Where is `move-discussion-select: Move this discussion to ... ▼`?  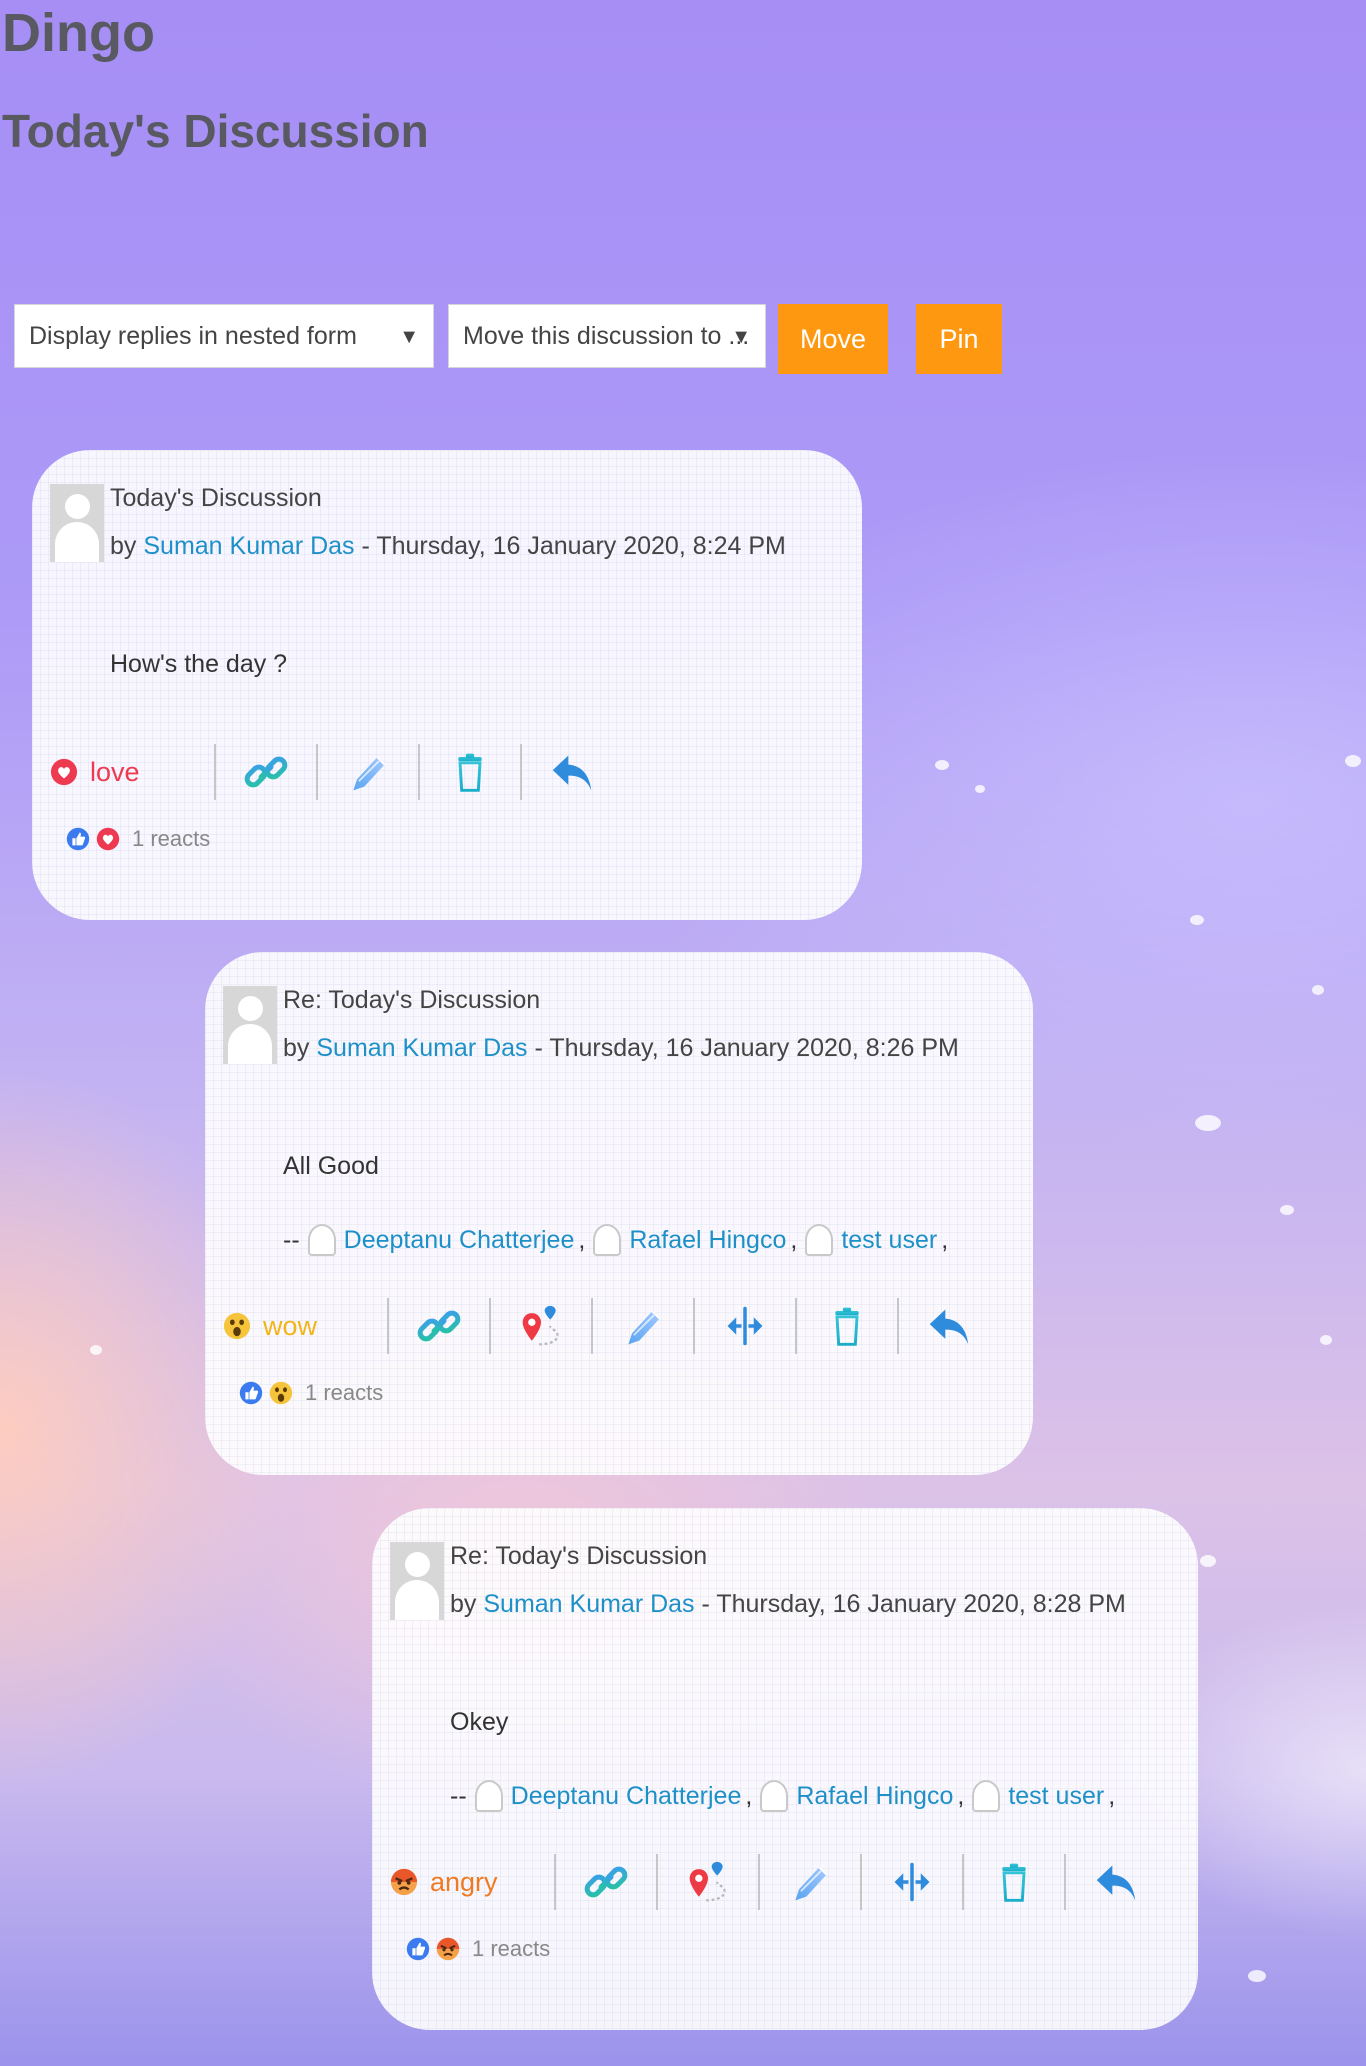
move-discussion-select: Move this discussion to ... ▼ is located at coordinates (607, 336).